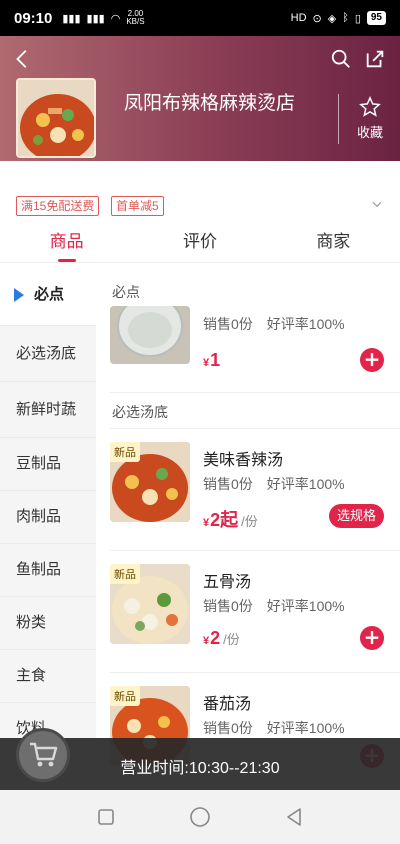  I want to click on sidebar-item-label: 主食, so click(31, 675).